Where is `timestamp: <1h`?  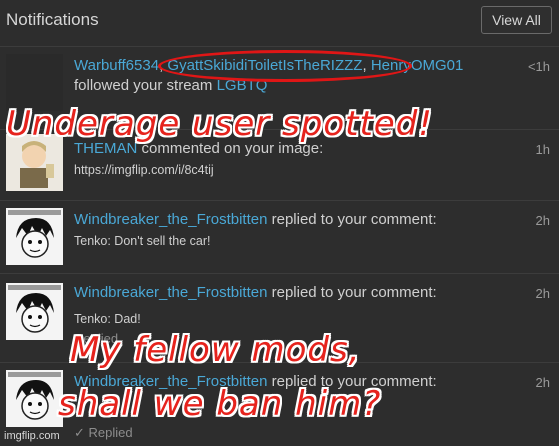 timestamp: <1h is located at coordinates (538, 66).